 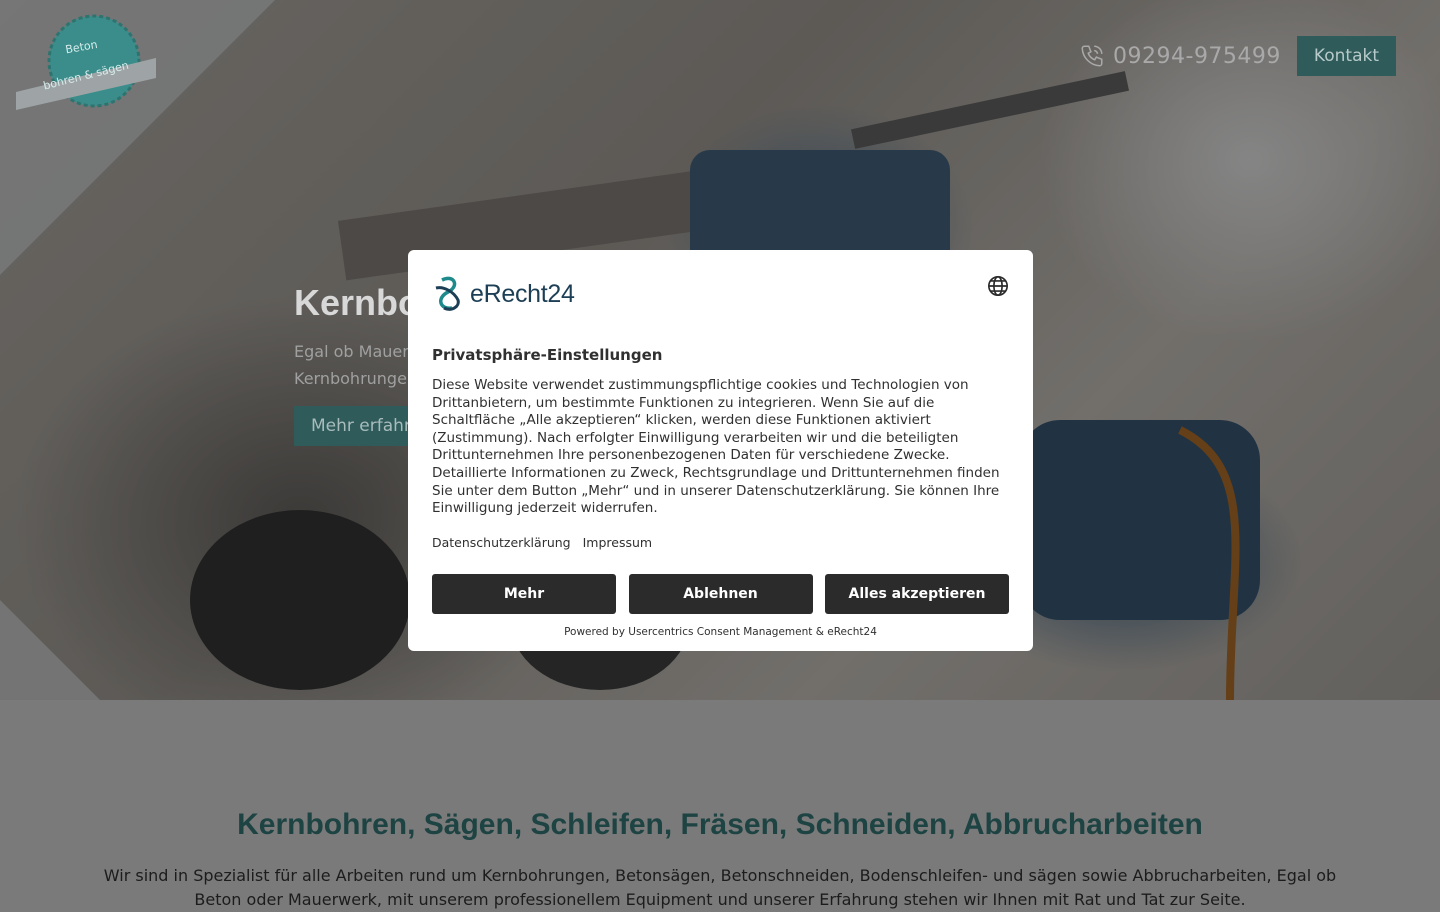 I want to click on hero-subtitle-line1: Egal ob Mauerwerk, so click(x=354, y=351).